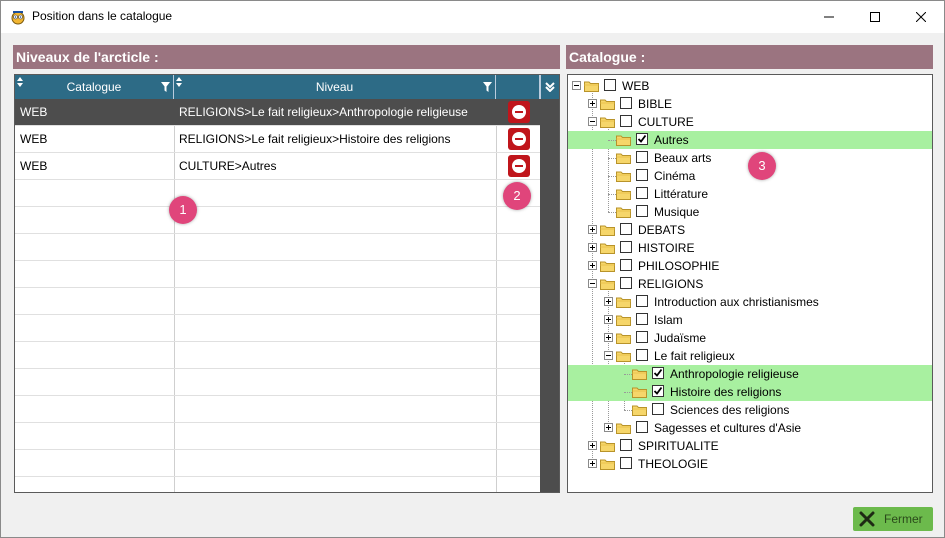 Image resolution: width=945 pixels, height=538 pixels. Describe the element at coordinates (750, 248) in the screenshot. I see `tree-node: HISTOIRE` at that location.